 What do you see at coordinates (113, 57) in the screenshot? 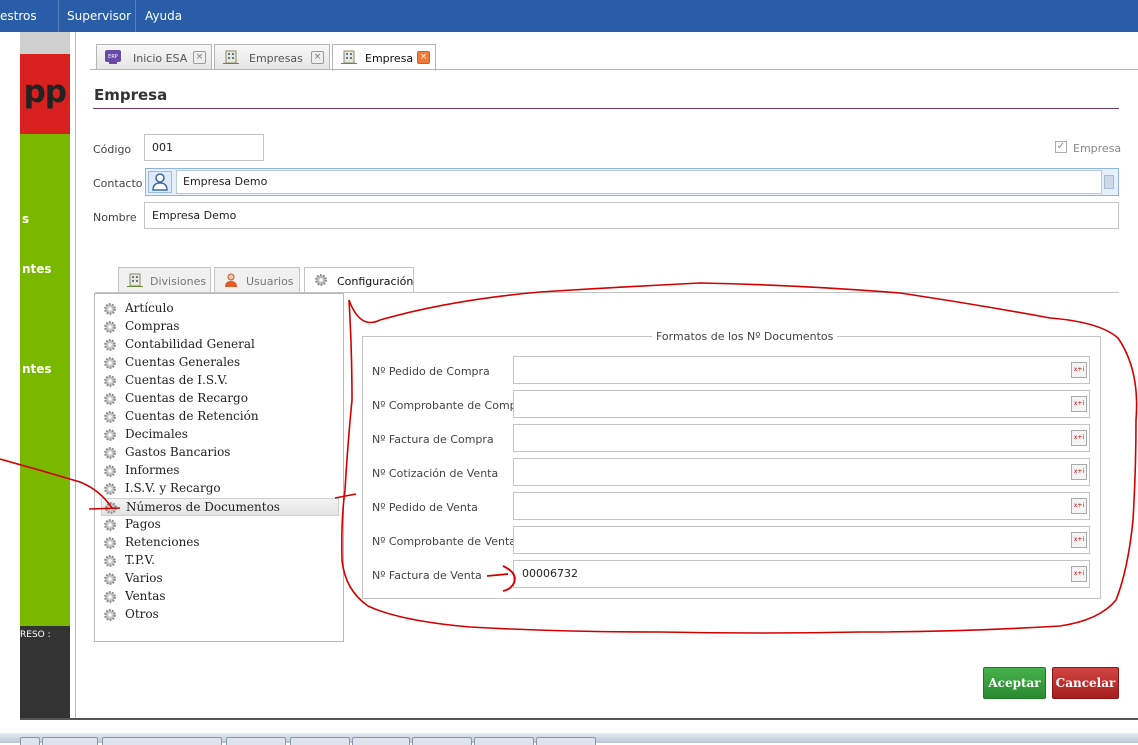
I see `svg-text: ERP` at bounding box center [113, 57].